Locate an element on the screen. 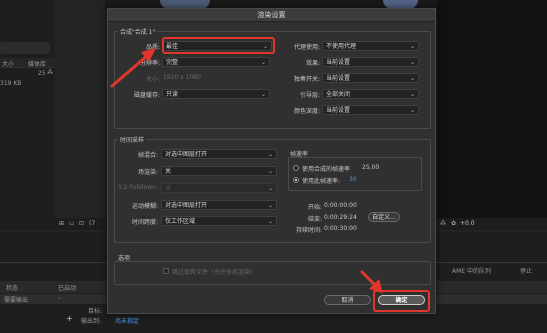  ok-arrow-icon is located at coordinates (371, 281).